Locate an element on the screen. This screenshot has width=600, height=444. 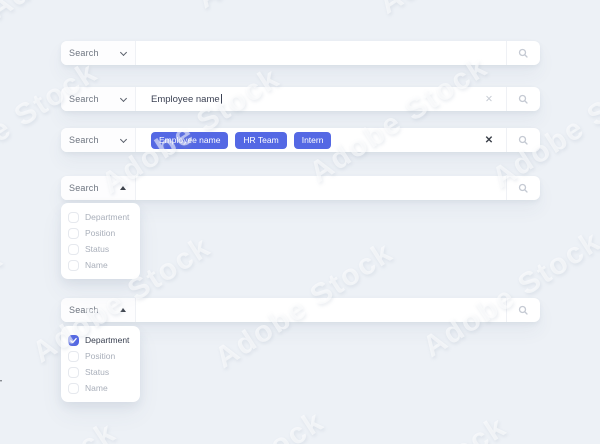
clear-all-button: ✕ is located at coordinates (489, 140).